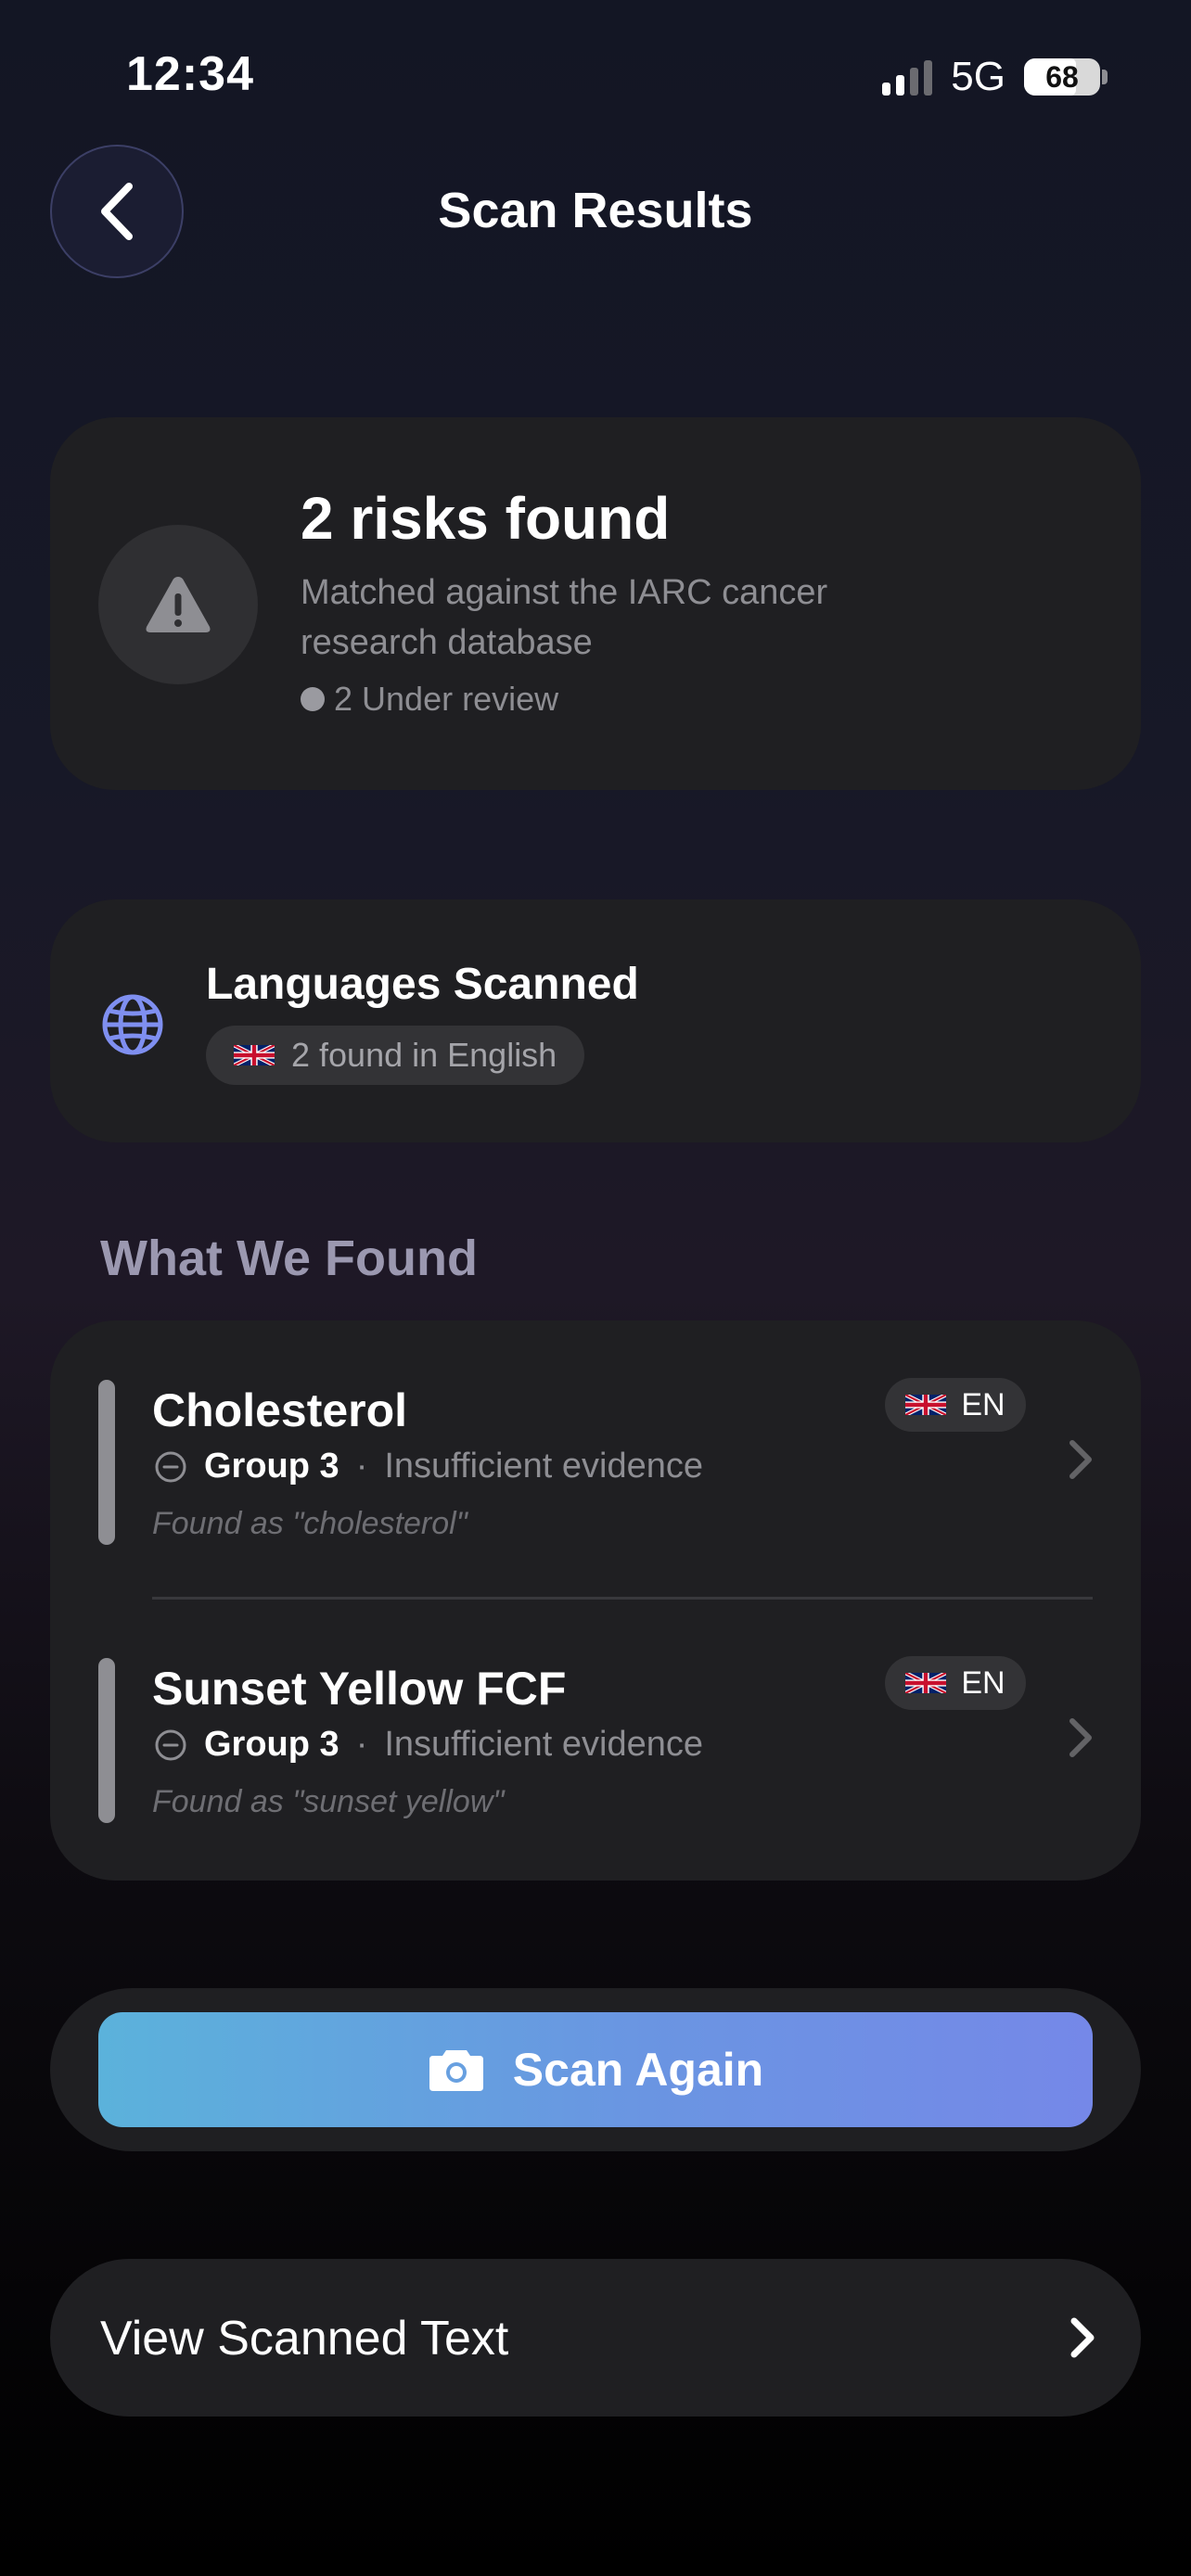 Image resolution: width=1191 pixels, height=2576 pixels. Describe the element at coordinates (623, 1599) in the screenshot. I see `divider` at that location.